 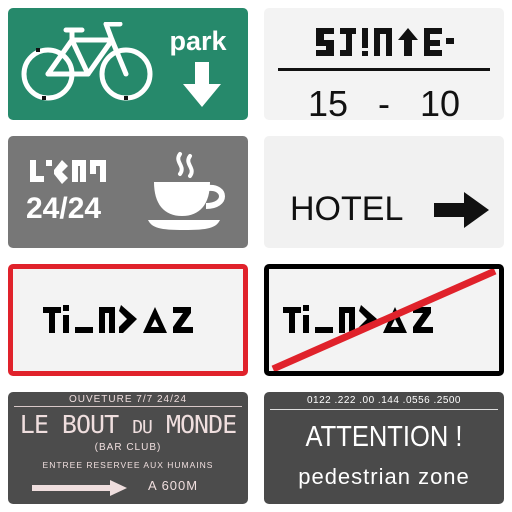 What do you see at coordinates (202, 84) in the screenshot?
I see `arrow-down-icon` at bounding box center [202, 84].